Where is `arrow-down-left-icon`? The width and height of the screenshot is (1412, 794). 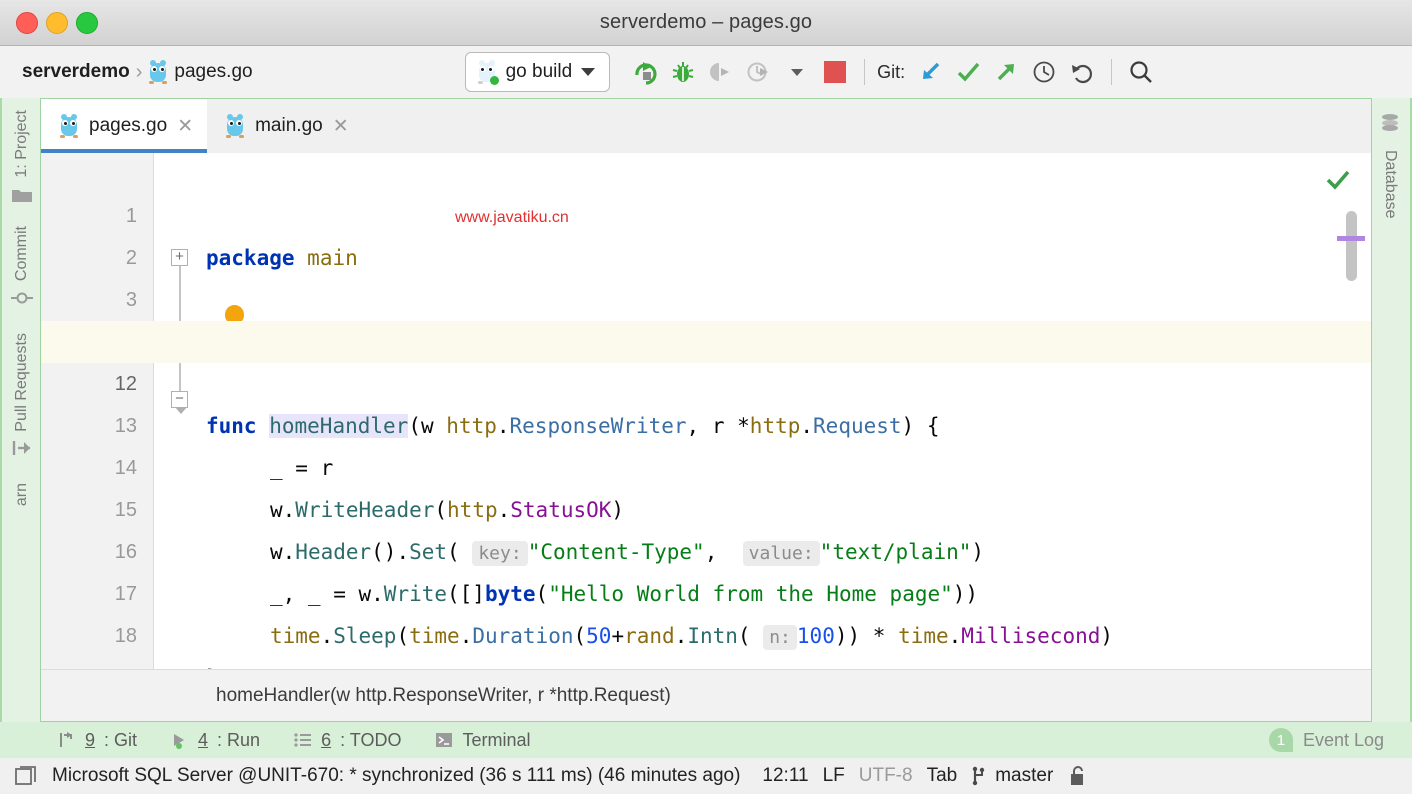 arrow-down-left-icon is located at coordinates (930, 72).